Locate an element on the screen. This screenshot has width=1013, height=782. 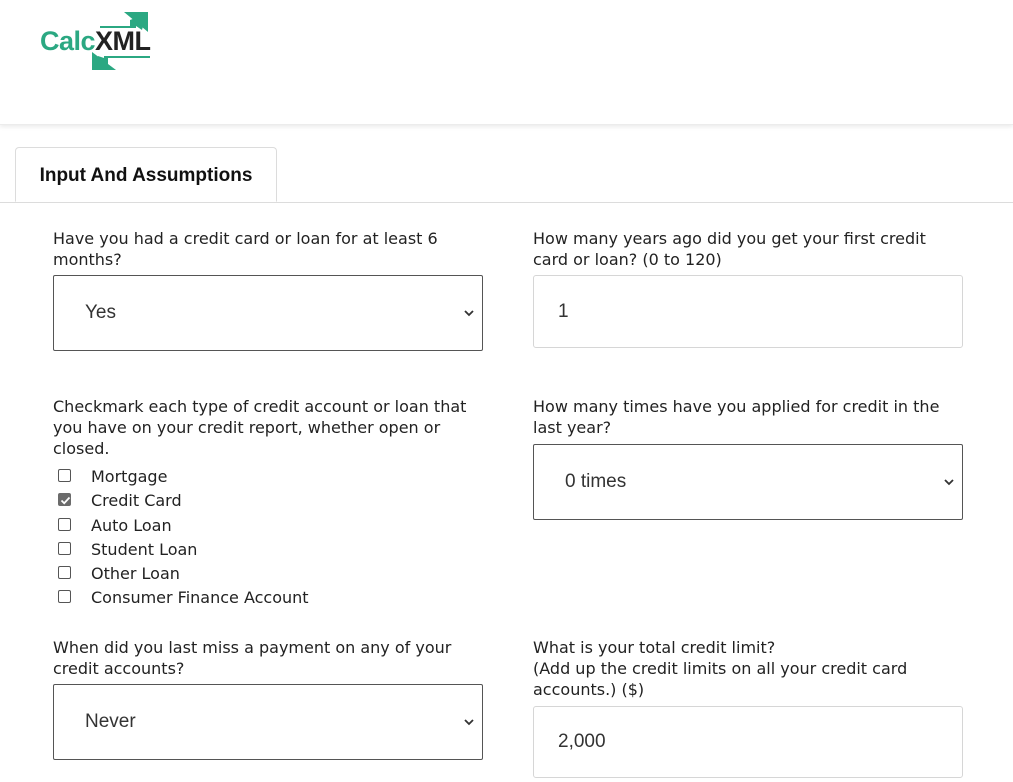
logo-wordmark: CalcXML is located at coordinates (95, 41).